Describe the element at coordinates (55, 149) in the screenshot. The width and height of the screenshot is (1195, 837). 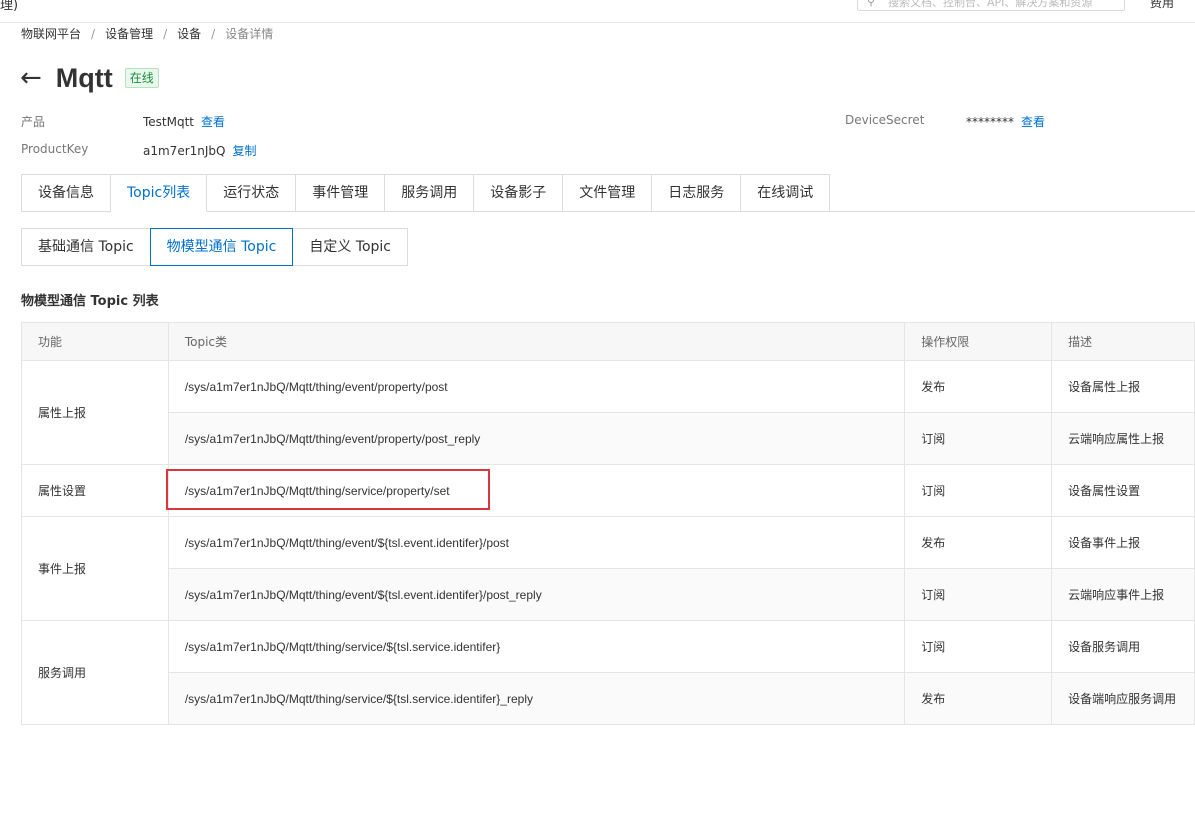
I see `productkey-label: ProductKey` at that location.